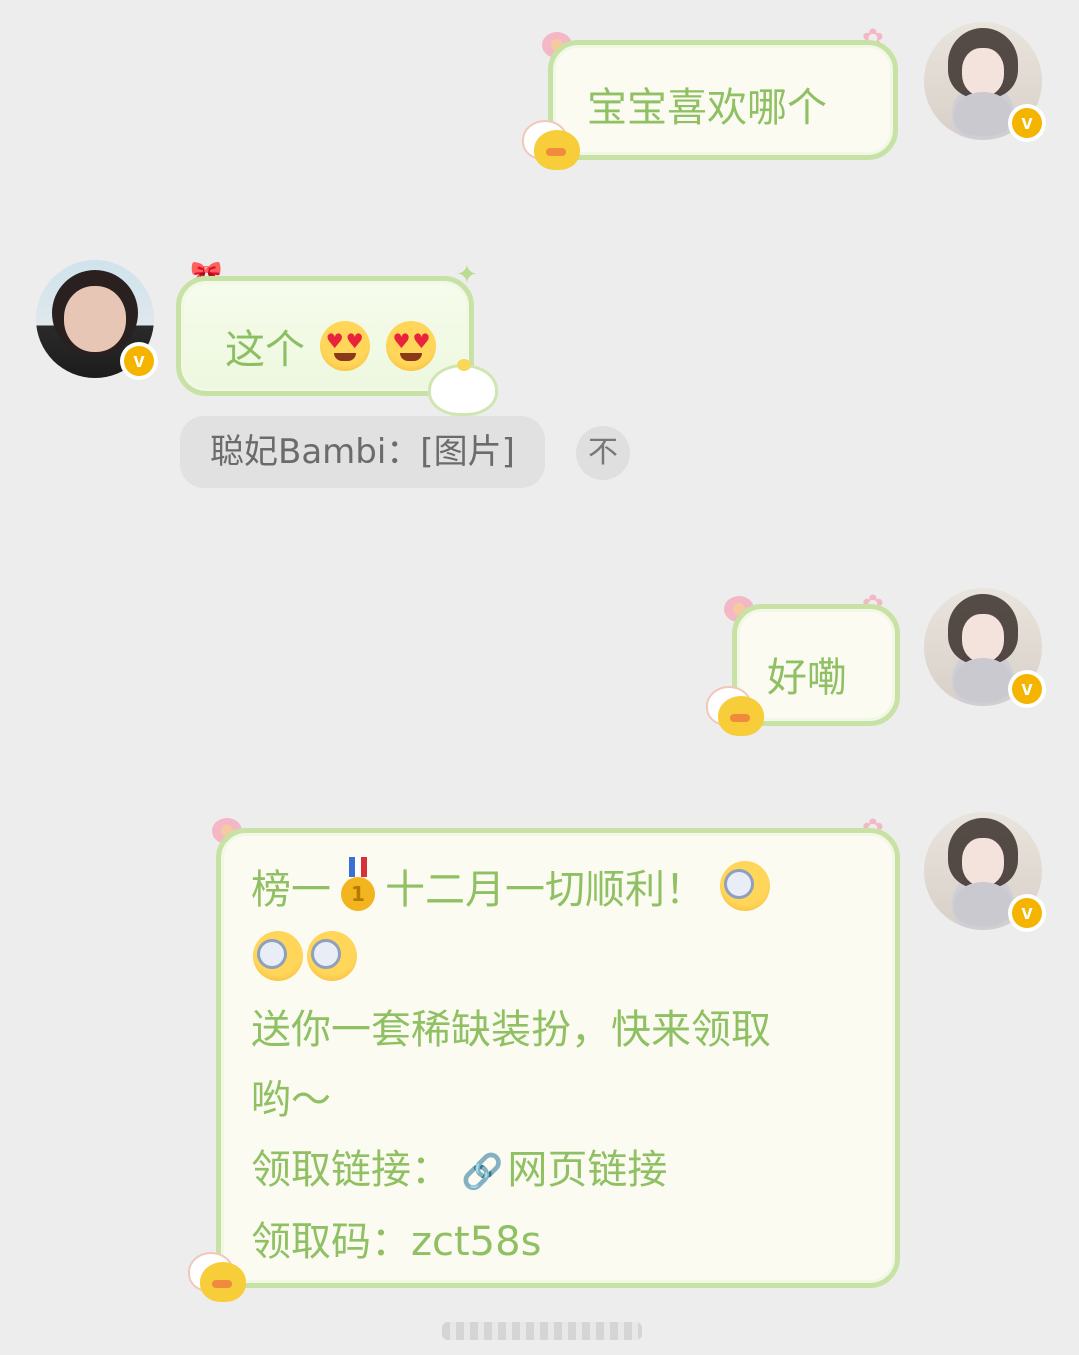 The height and width of the screenshot is (1355, 1079). What do you see at coordinates (459, 1170) in the screenshot?
I see `message-line: 领取链接： 🔗 网页链接` at bounding box center [459, 1170].